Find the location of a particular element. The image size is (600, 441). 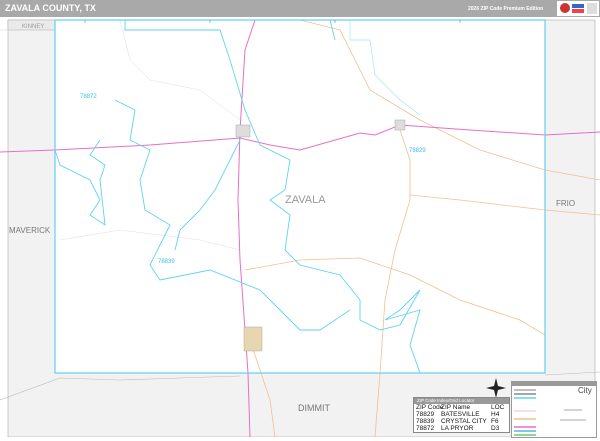

town-batesville is located at coordinates (400, 125).